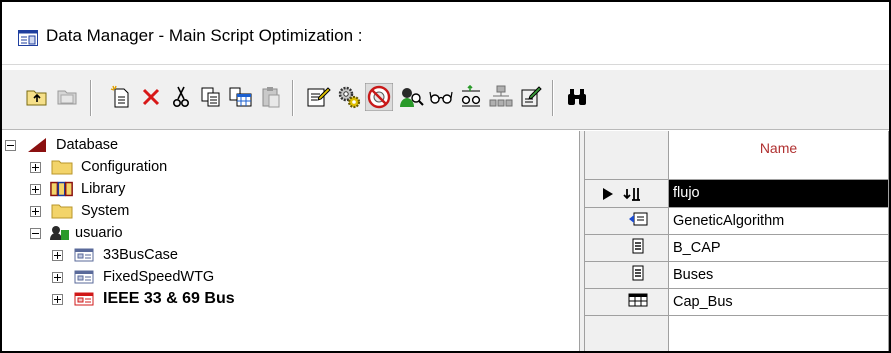 This screenshot has height=353, width=891. I want to click on gear-icon, so click(349, 97).